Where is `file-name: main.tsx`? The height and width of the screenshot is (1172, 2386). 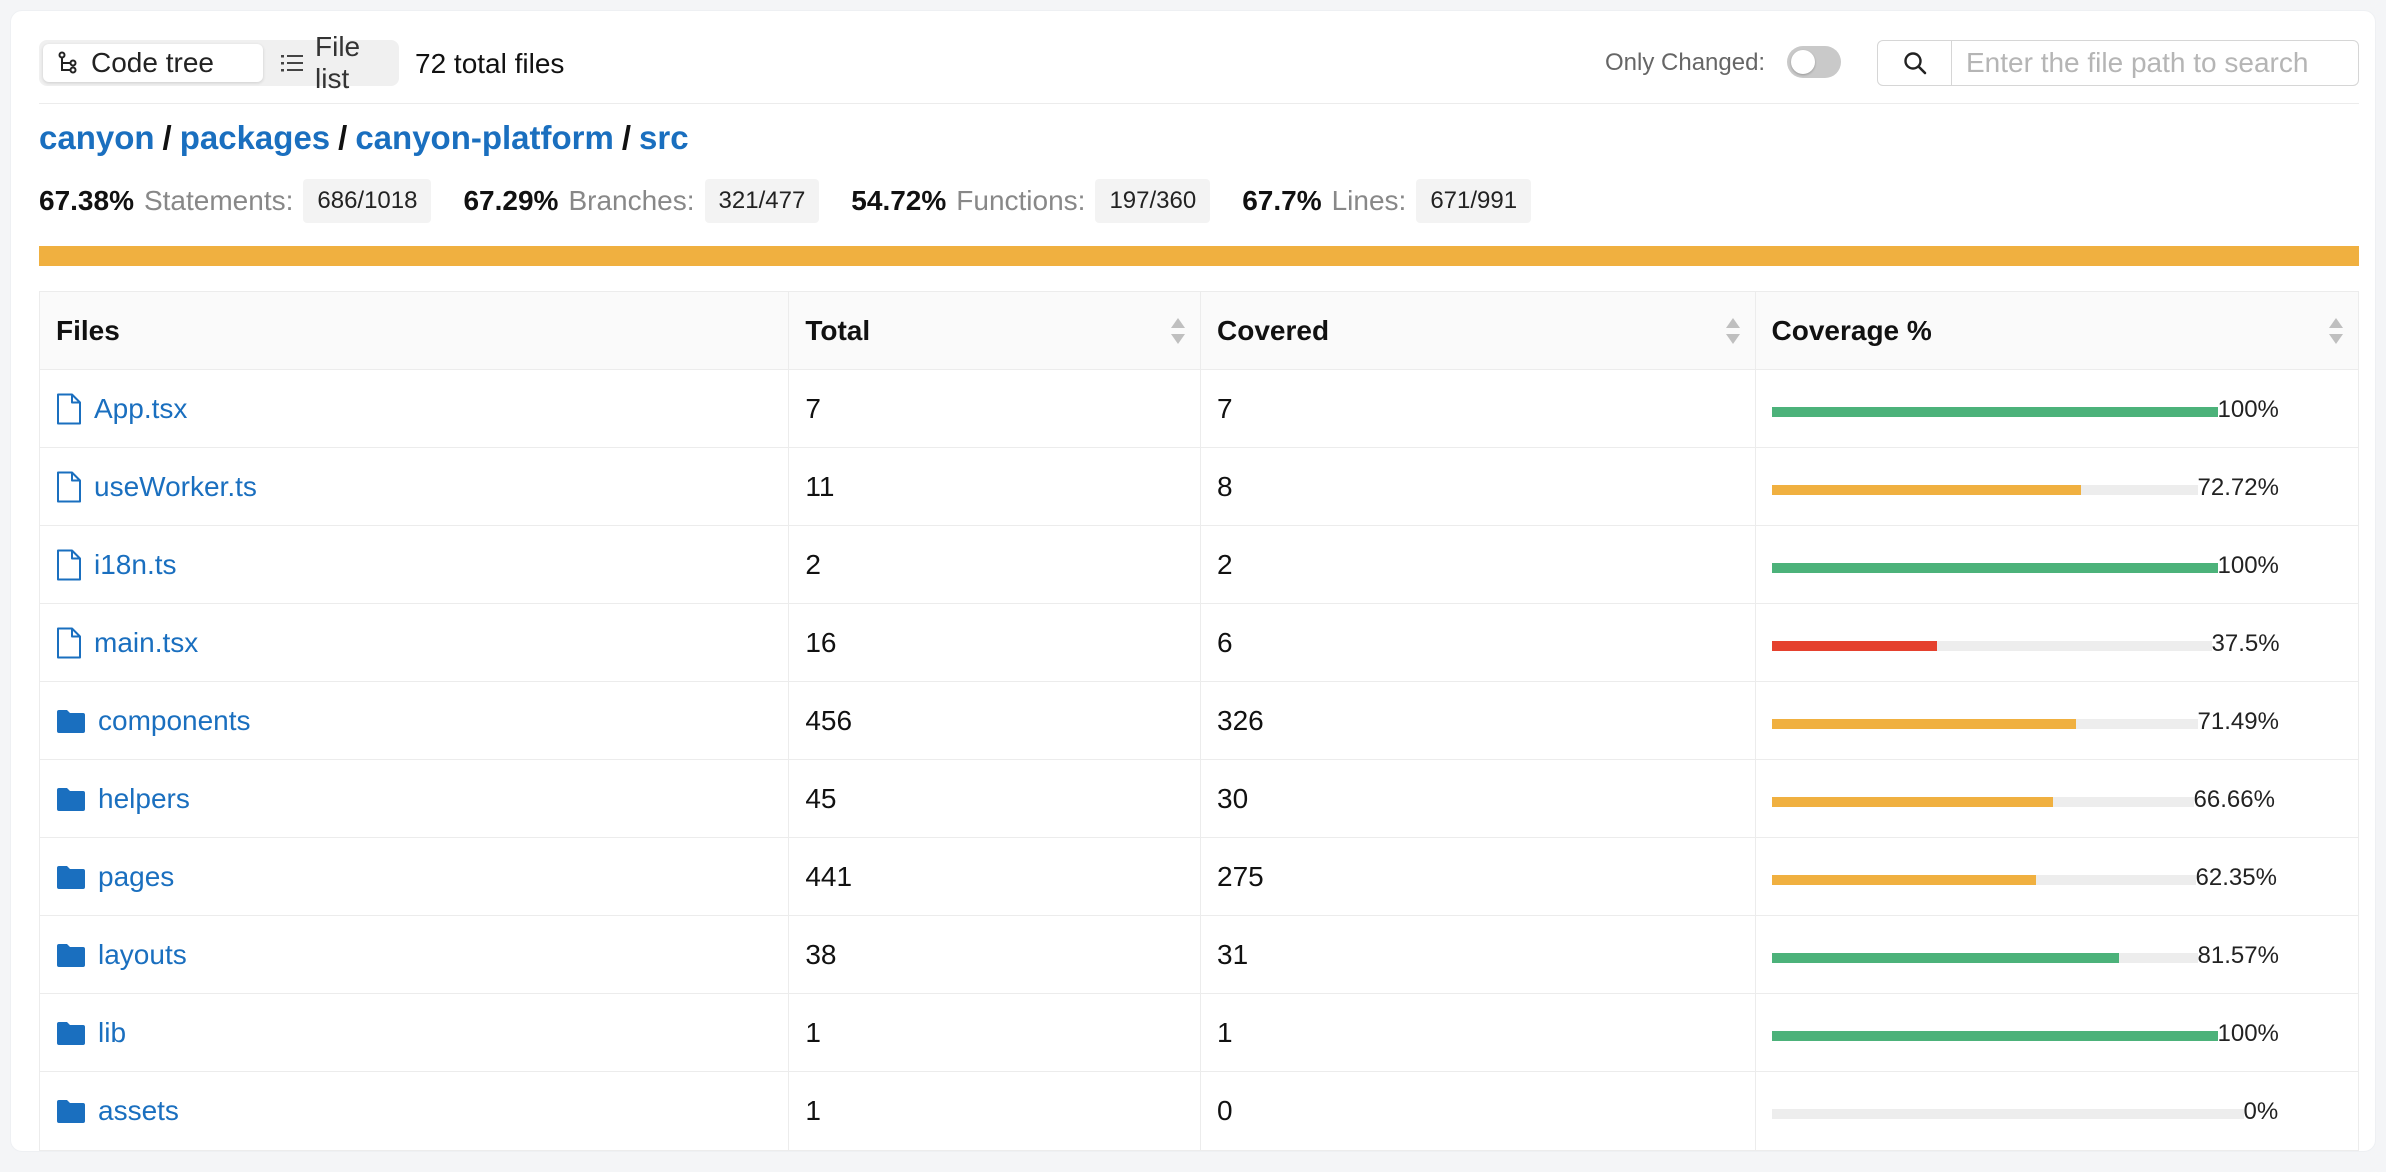
file-name: main.tsx is located at coordinates (146, 642).